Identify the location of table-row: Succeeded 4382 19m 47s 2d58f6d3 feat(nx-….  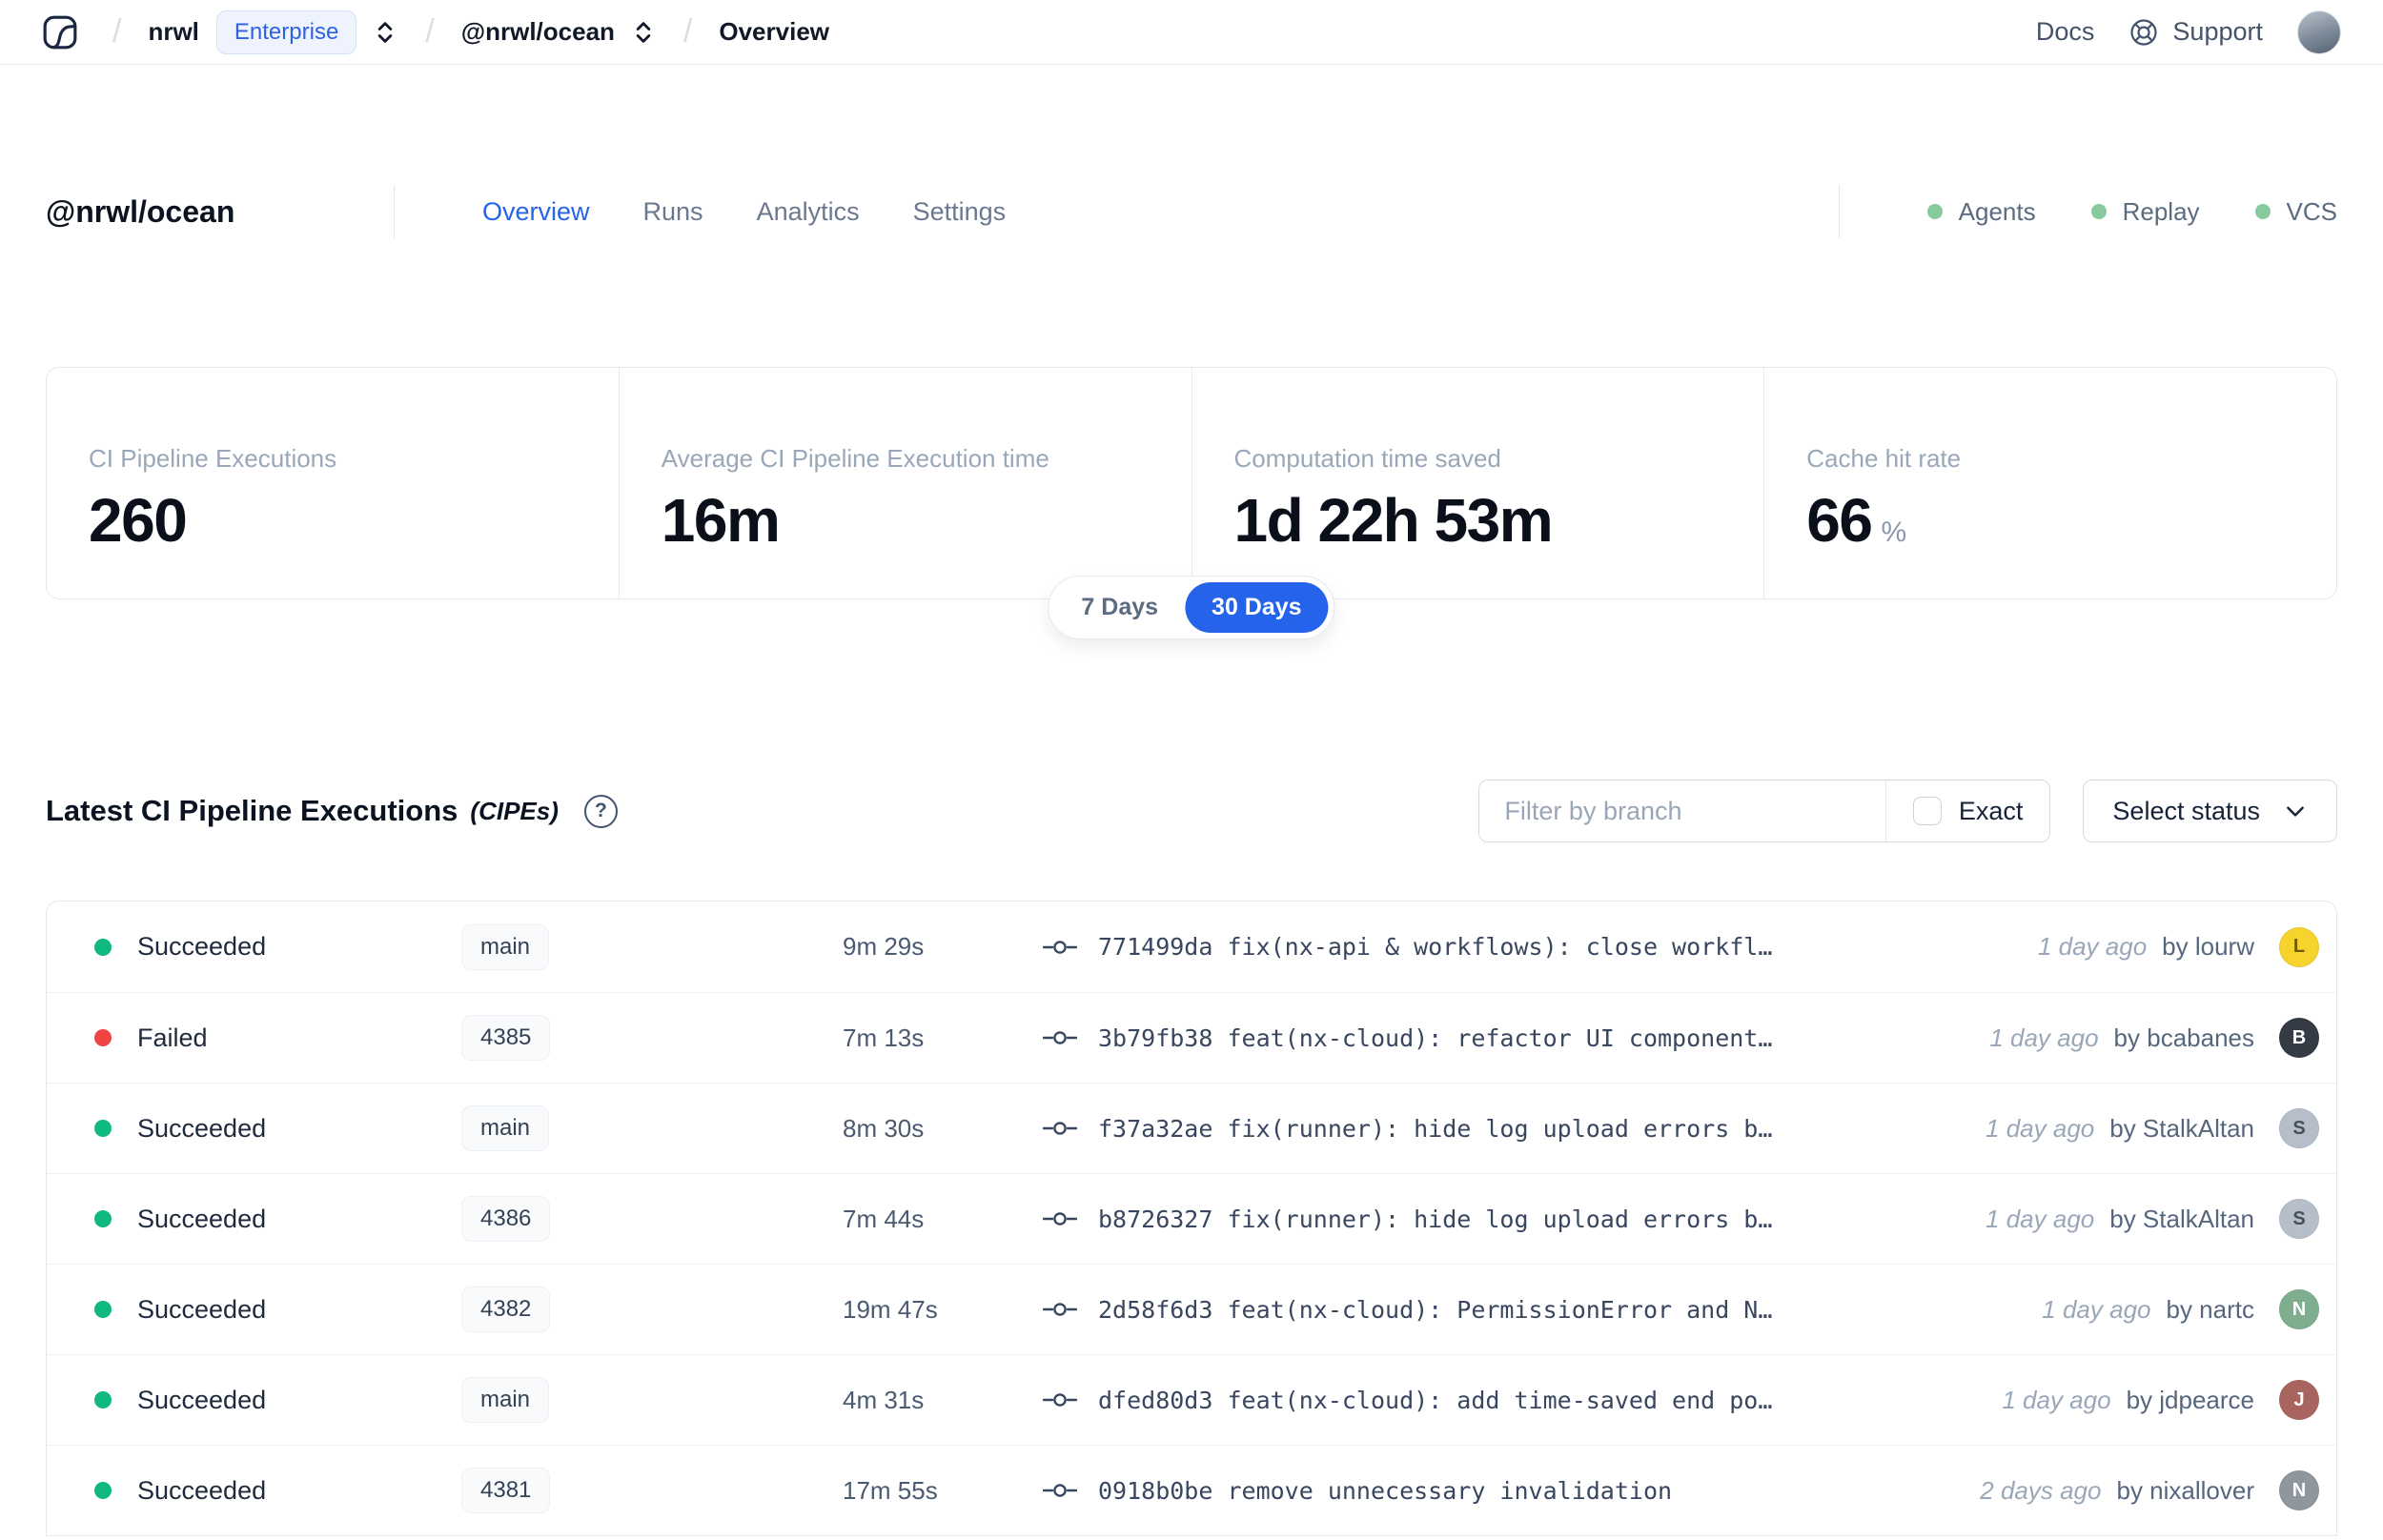
(1191, 1309).